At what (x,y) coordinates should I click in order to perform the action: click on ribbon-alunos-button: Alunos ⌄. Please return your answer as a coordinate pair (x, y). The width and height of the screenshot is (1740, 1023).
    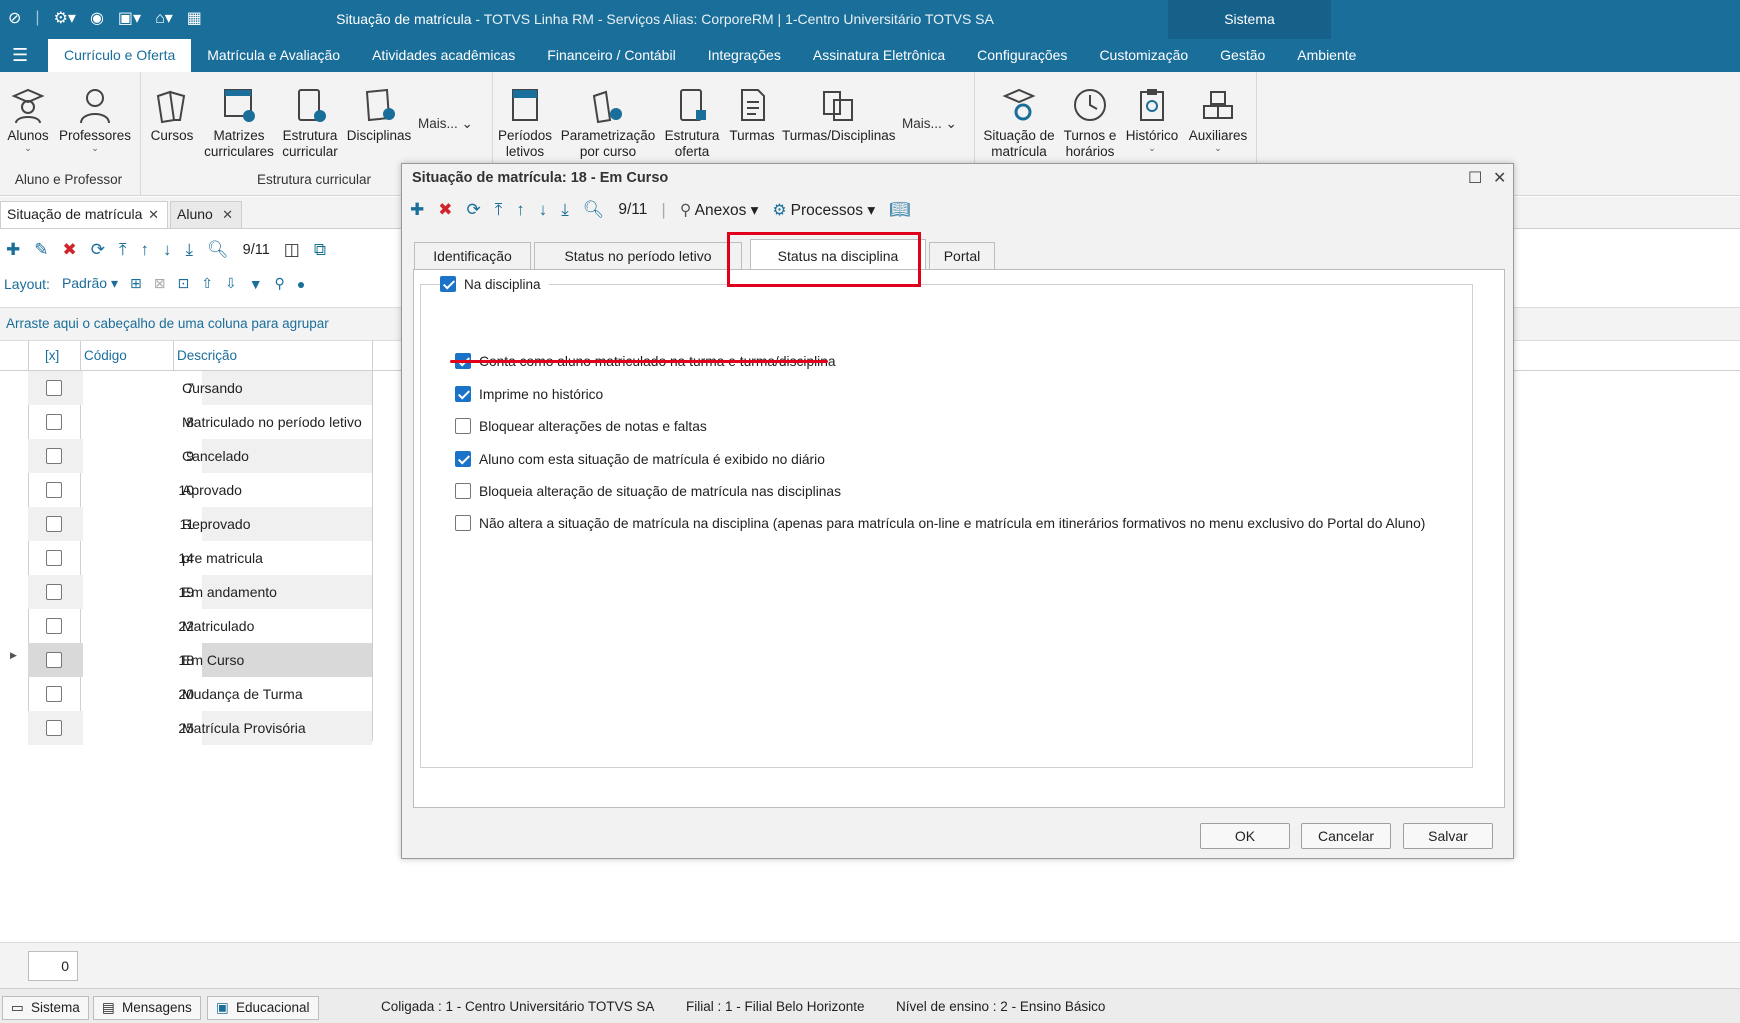
    Looking at the image, I should click on (28, 119).